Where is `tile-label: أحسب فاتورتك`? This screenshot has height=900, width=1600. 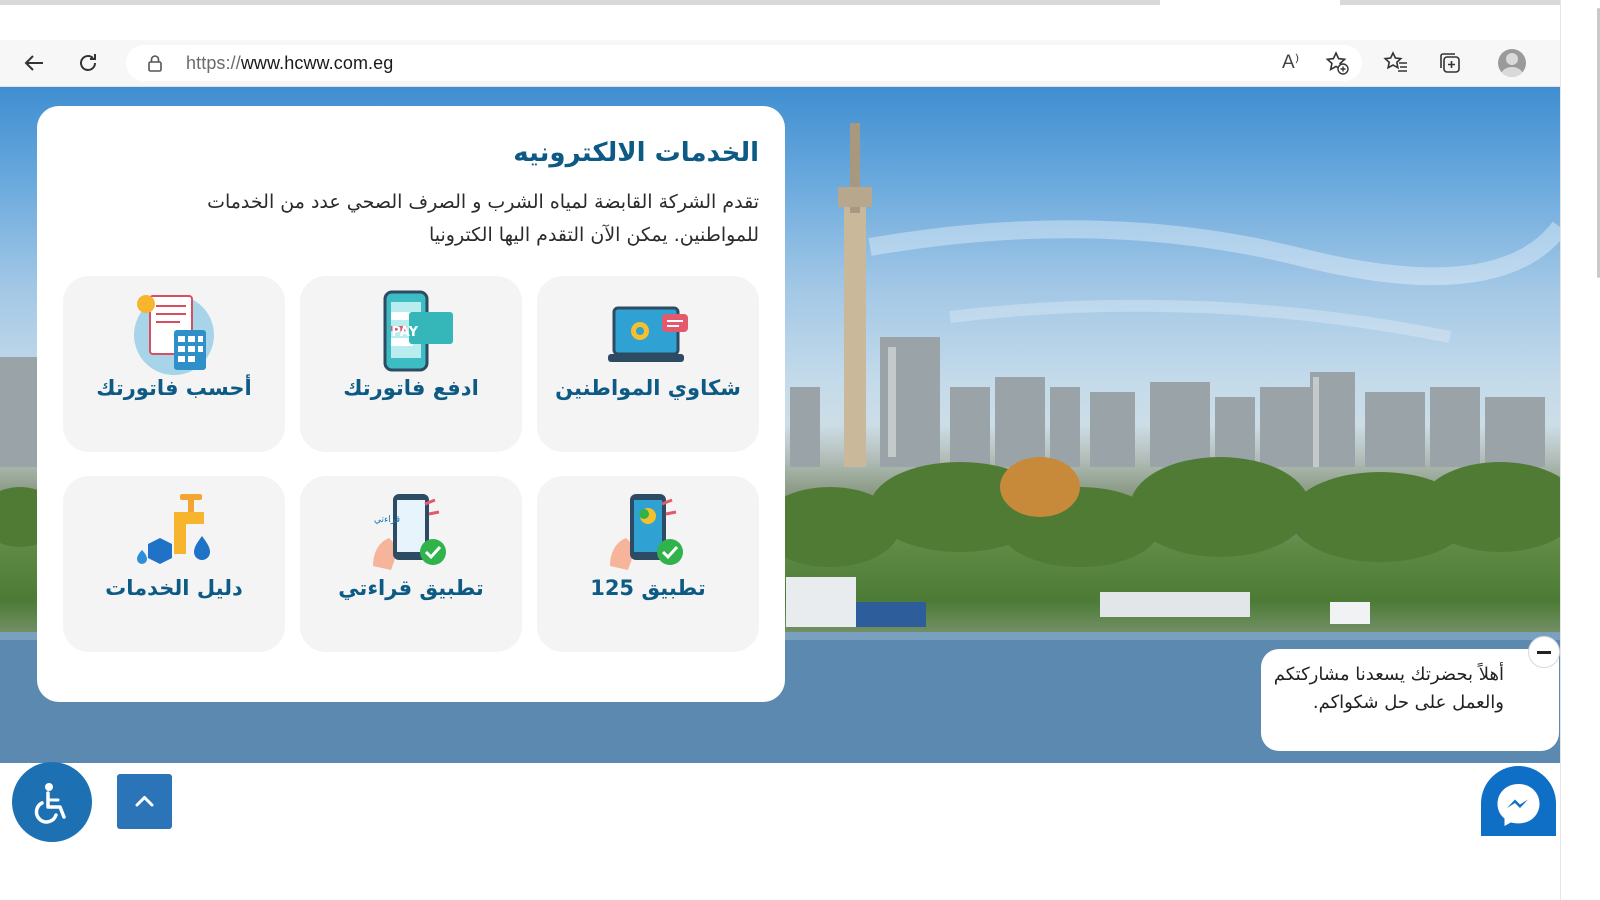 tile-label: أحسب فاتورتك is located at coordinates (174, 388).